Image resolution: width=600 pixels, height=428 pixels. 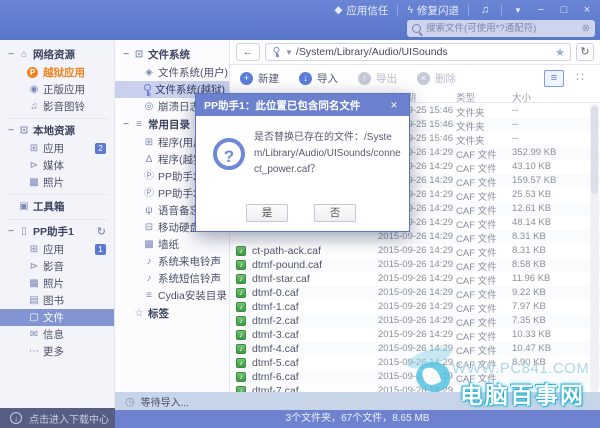 I want to click on sidebar-item: ◉ 正版应用, so click(x=57, y=89).